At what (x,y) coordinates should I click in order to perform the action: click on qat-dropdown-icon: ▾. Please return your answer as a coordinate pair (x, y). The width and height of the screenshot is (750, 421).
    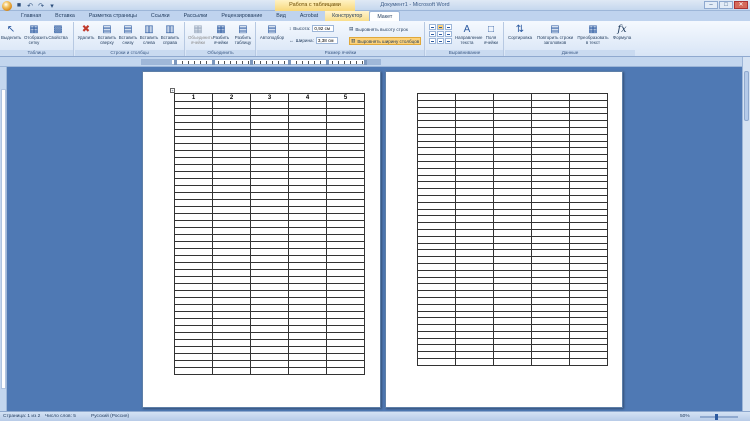
    Looking at the image, I should click on (52, 6).